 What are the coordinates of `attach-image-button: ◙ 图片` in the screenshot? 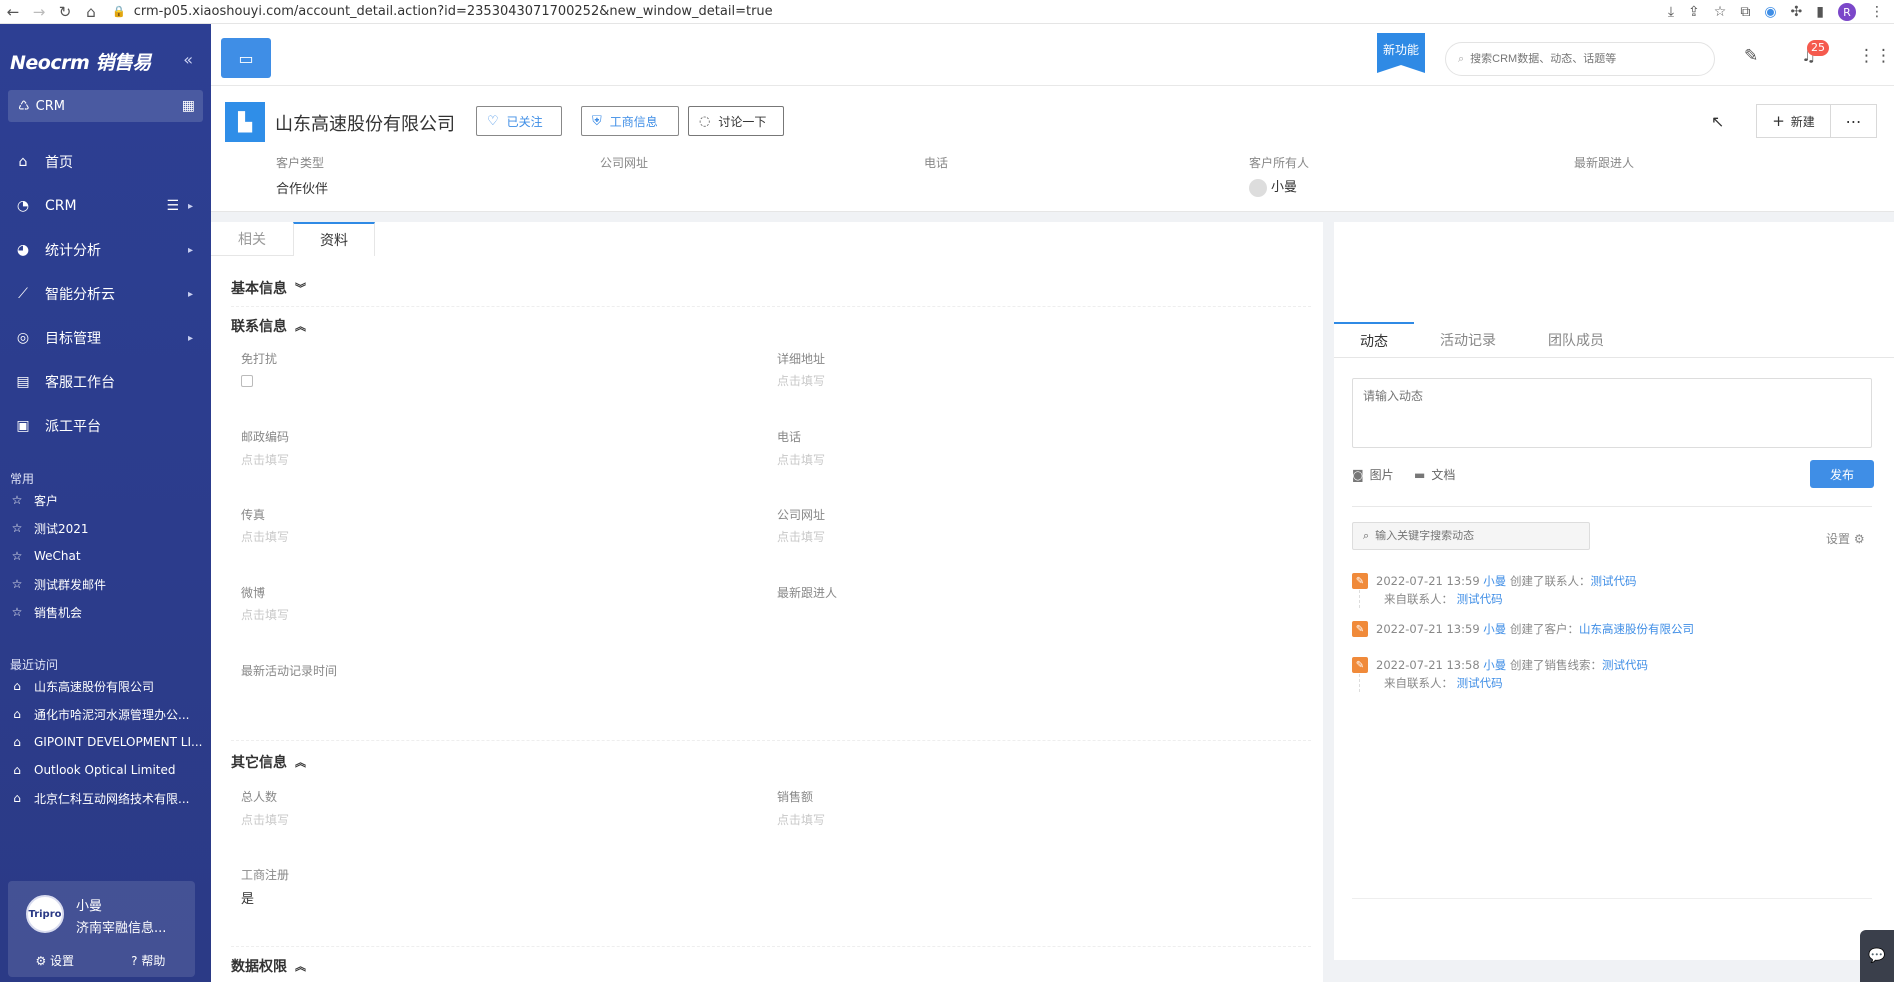 It's located at (1373, 474).